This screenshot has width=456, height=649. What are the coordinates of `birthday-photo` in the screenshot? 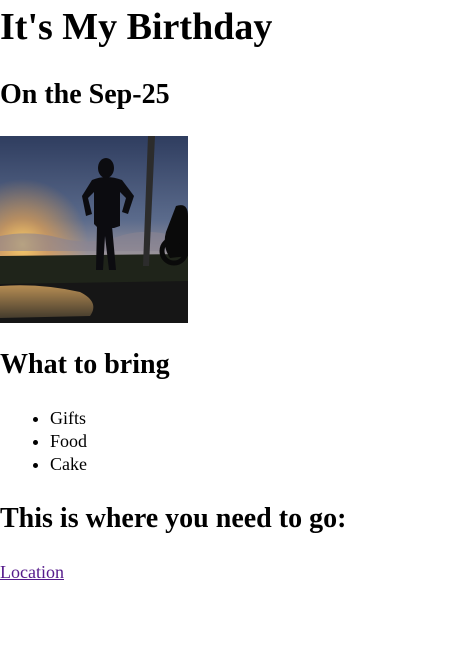 It's located at (94, 229).